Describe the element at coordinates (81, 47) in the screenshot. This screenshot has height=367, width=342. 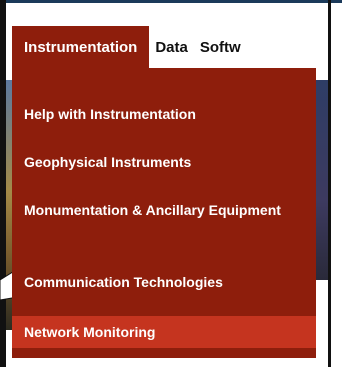
I see `nav-tab-instrumentation: Instrumentation` at that location.